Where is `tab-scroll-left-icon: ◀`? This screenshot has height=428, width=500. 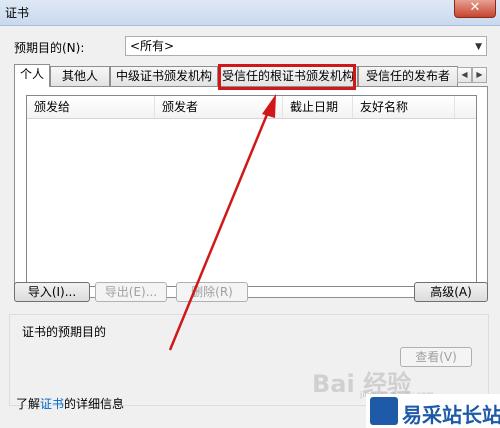
tab-scroll-left-icon: ◀ is located at coordinates (464, 75).